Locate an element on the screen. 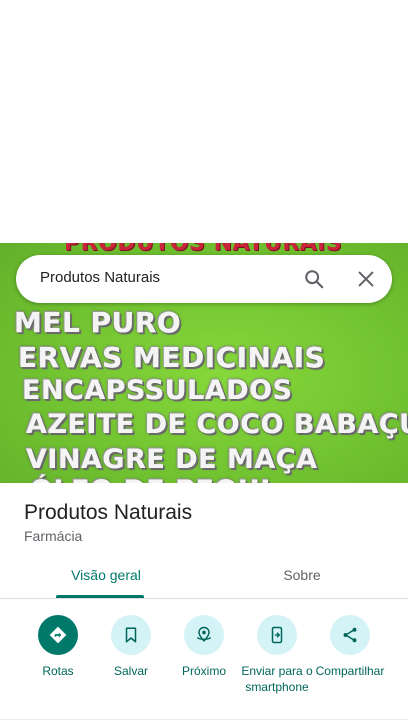 The image size is (408, 726). bookmark-icon is located at coordinates (131, 635).